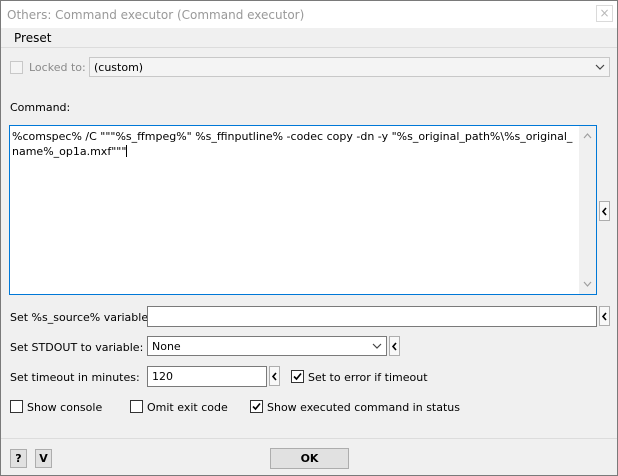 The image size is (618, 476). Describe the element at coordinates (43, 458) in the screenshot. I see `v-button: V` at that location.